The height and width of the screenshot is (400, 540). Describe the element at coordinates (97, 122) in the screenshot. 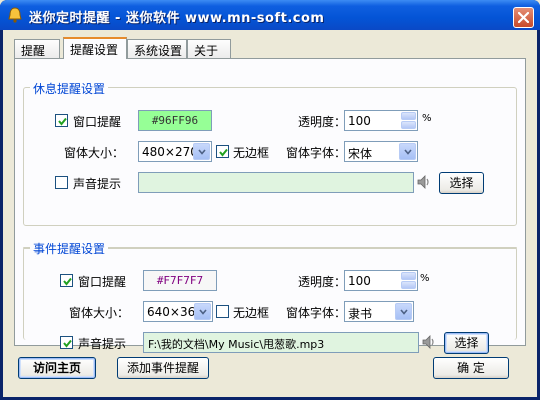

I see `rest-window-remind-label: 窗口提醒` at that location.